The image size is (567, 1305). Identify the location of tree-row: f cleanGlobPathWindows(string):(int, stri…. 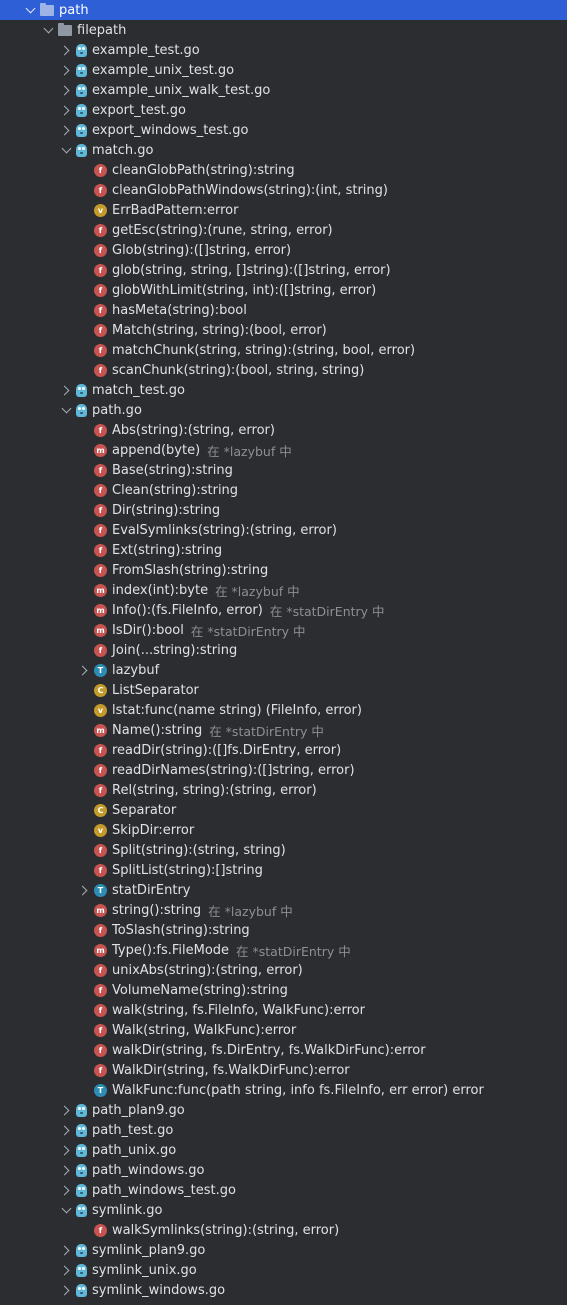
(283, 190).